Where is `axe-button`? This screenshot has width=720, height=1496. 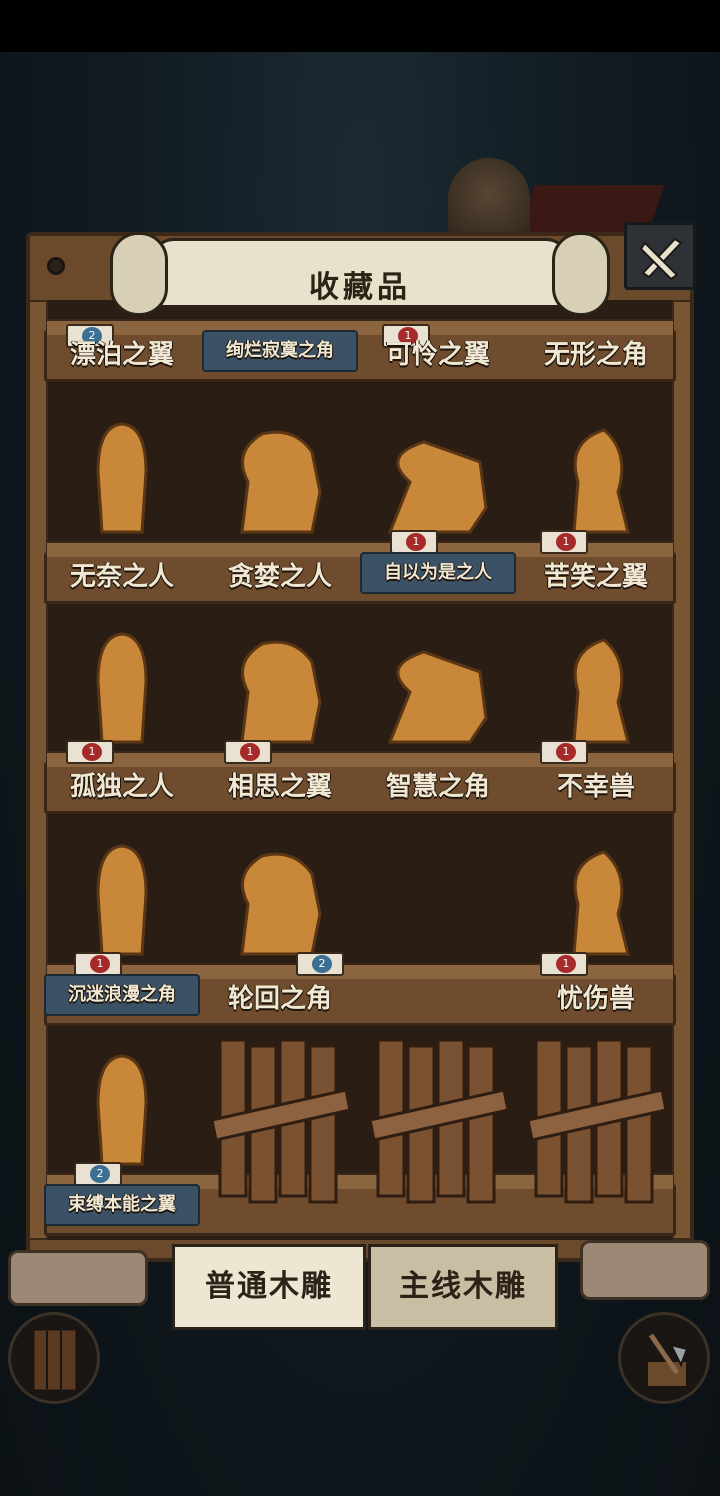 axe-button is located at coordinates (664, 1358).